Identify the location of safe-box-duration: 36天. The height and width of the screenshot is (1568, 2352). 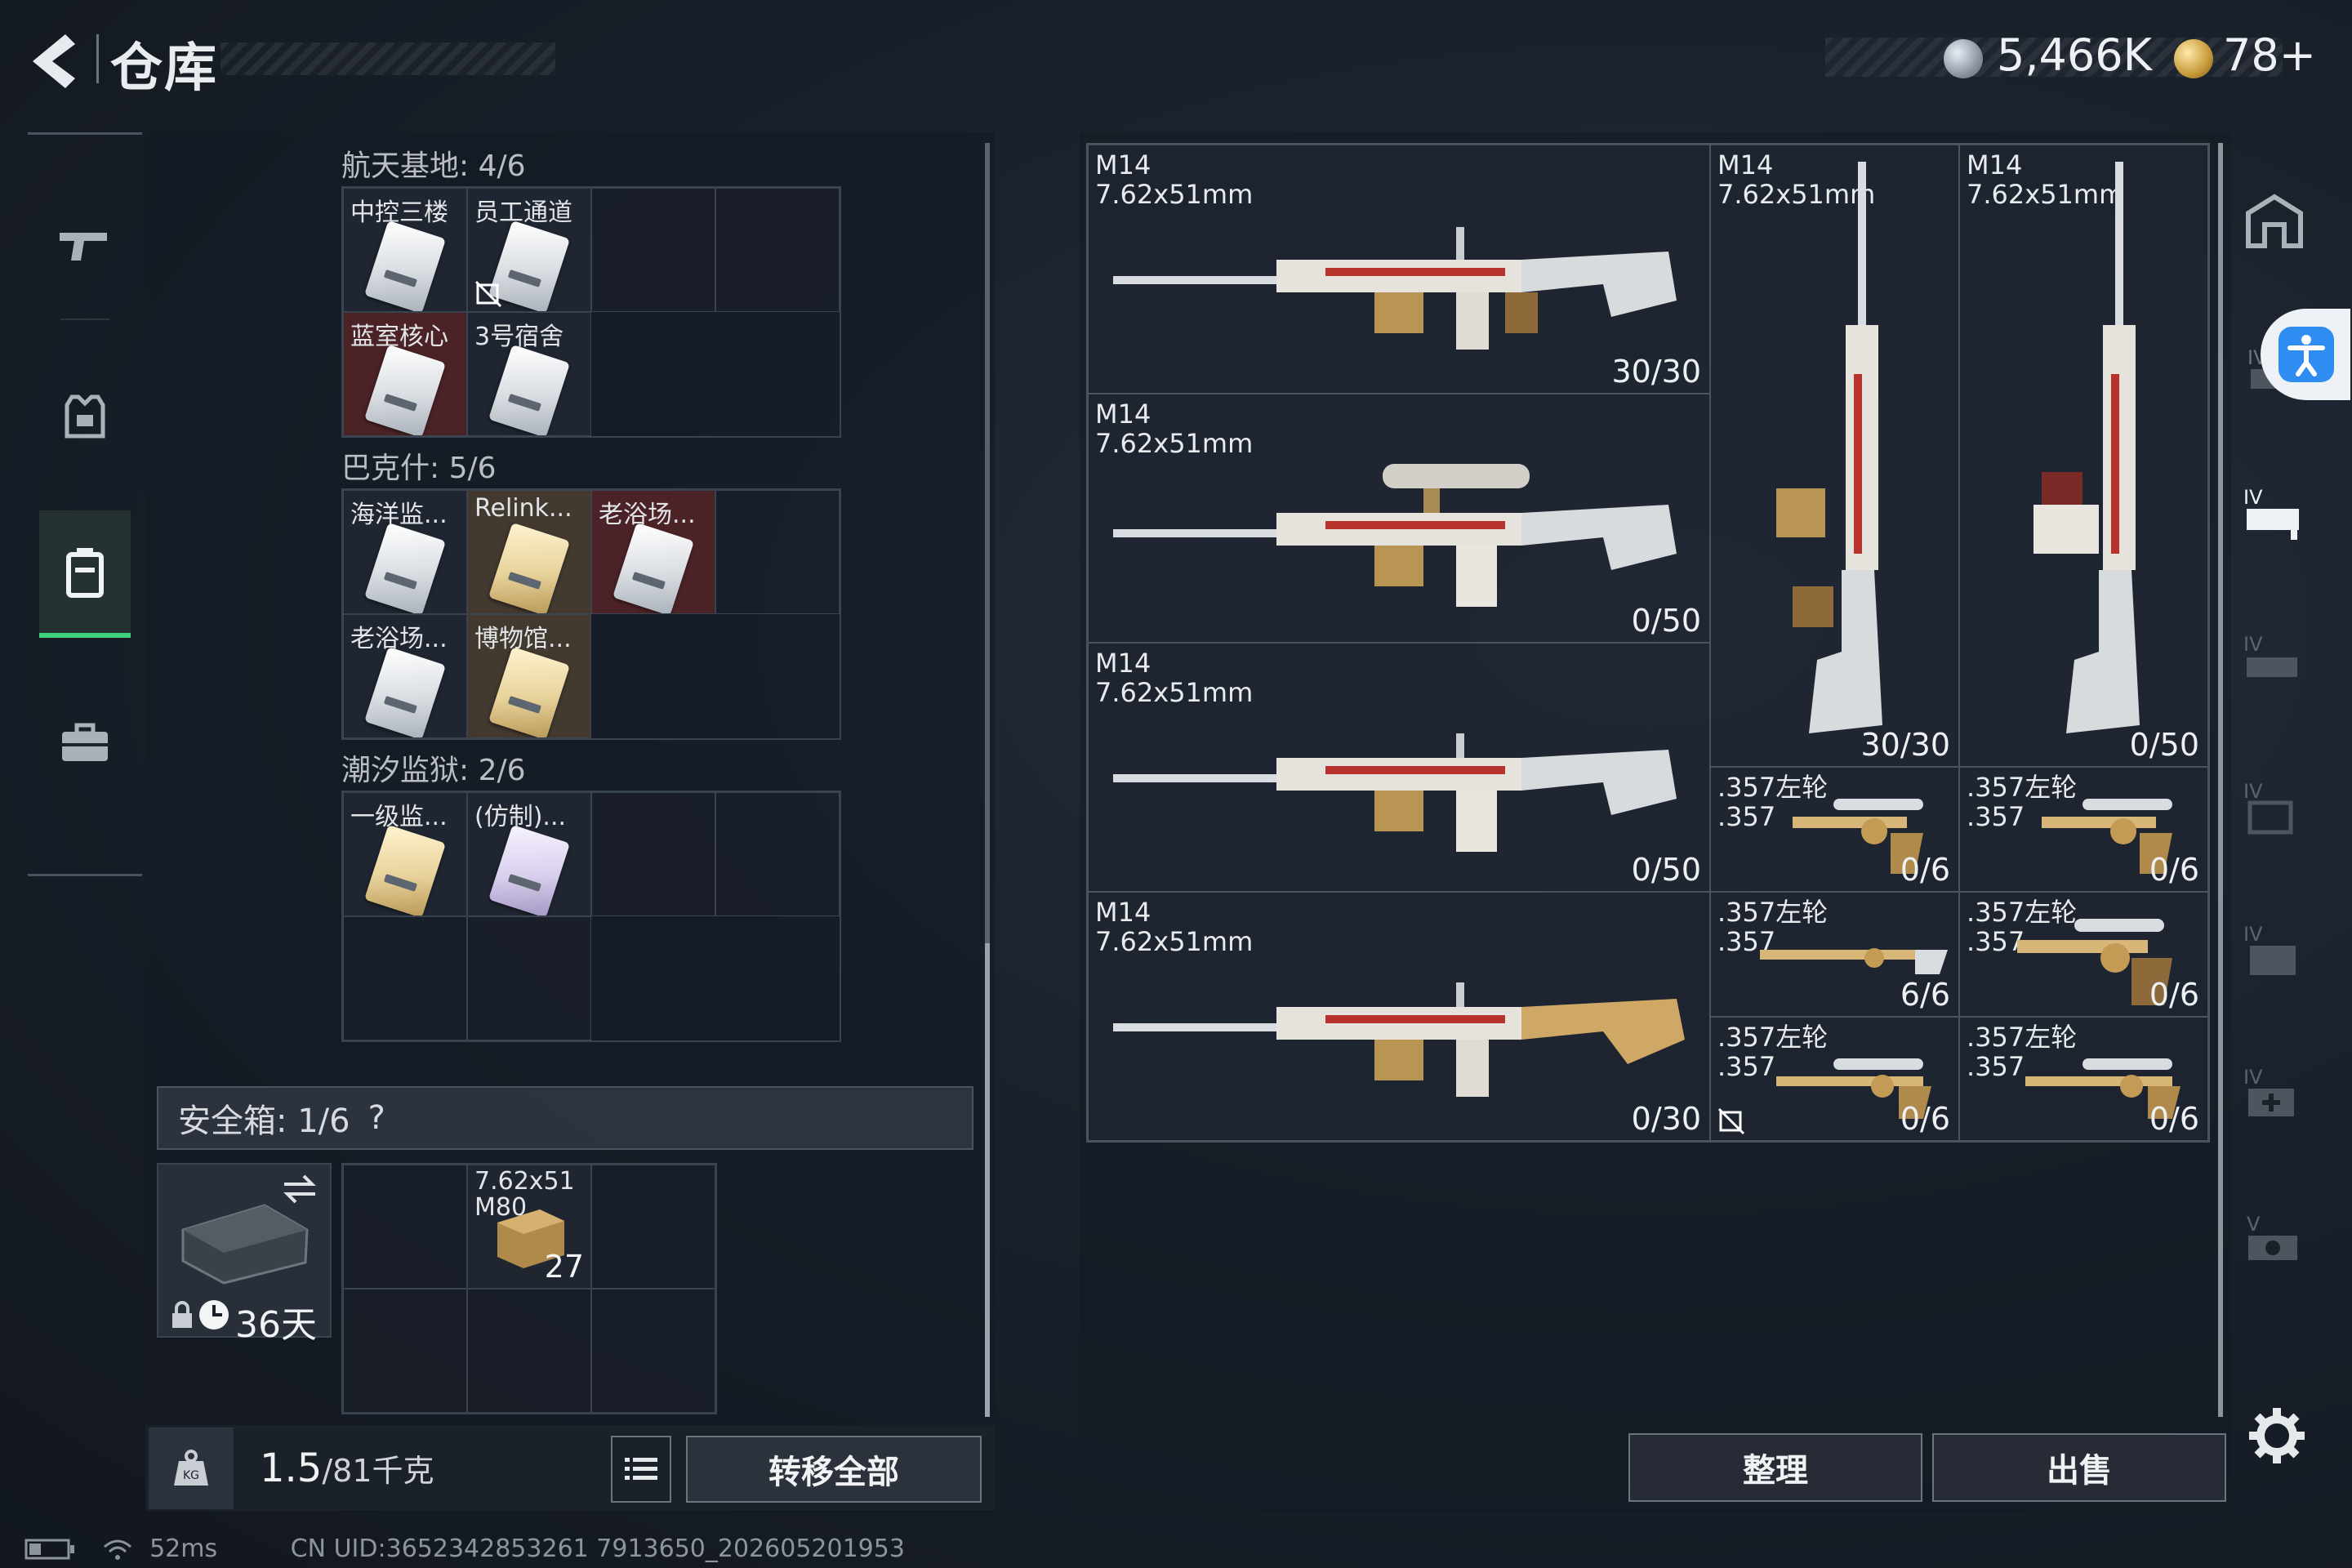
(276, 1325).